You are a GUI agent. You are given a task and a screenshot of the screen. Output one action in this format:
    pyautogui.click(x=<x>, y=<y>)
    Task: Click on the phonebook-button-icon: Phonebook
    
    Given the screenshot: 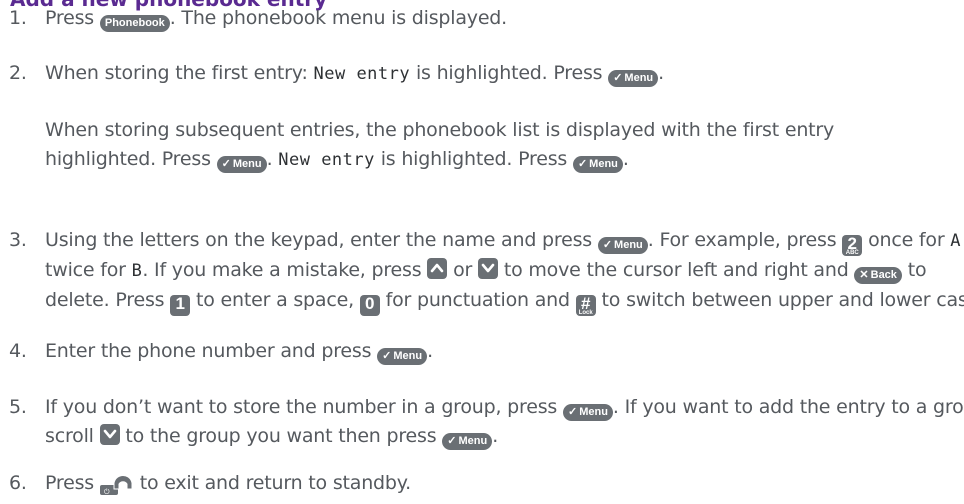 What is the action you would take?
    pyautogui.click(x=134, y=23)
    